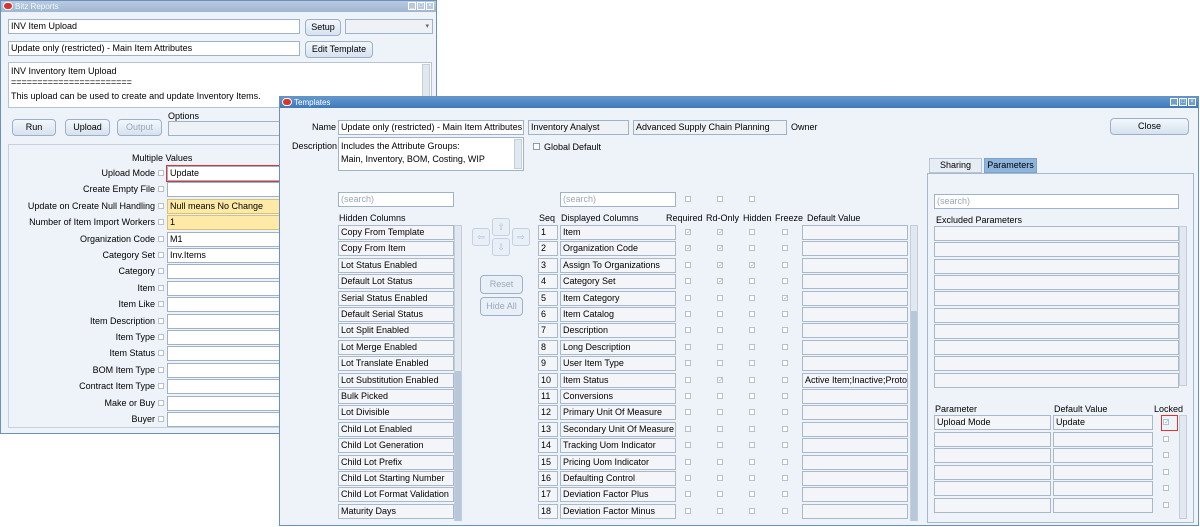  I want to click on minimize-icon: _, so click(1174, 102).